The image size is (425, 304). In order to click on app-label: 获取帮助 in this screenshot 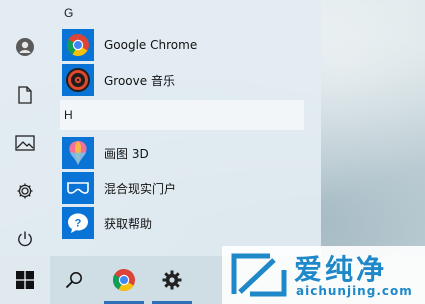, I will do `click(128, 223)`.